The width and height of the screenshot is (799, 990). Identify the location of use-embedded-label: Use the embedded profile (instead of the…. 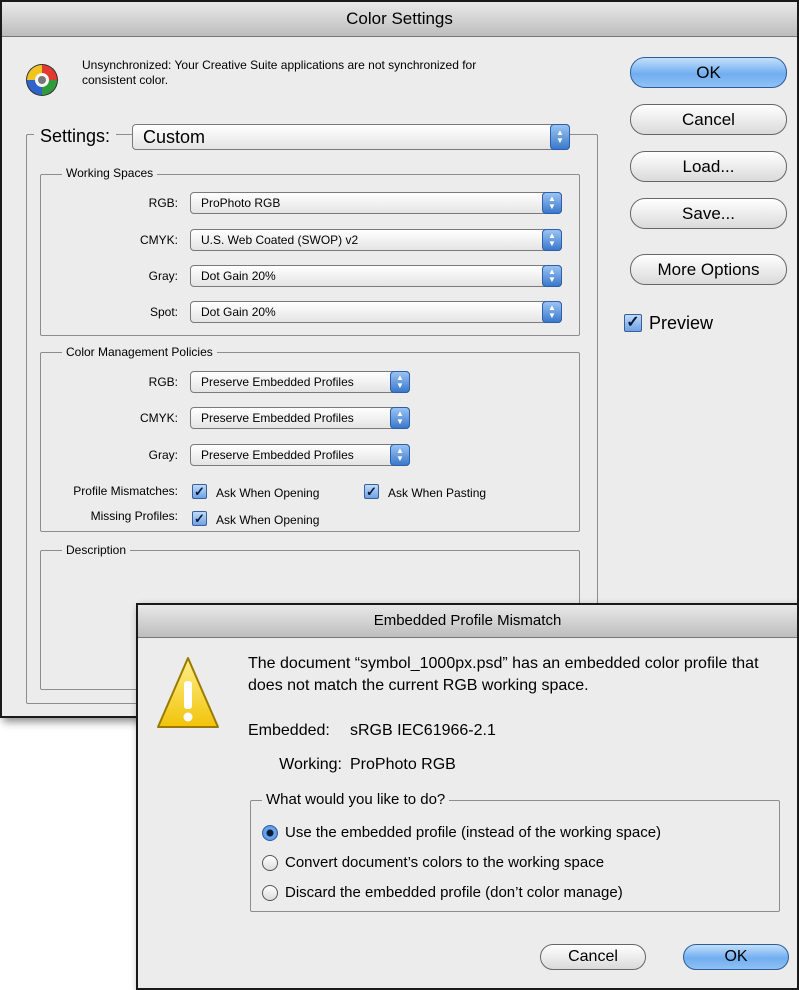
(473, 832).